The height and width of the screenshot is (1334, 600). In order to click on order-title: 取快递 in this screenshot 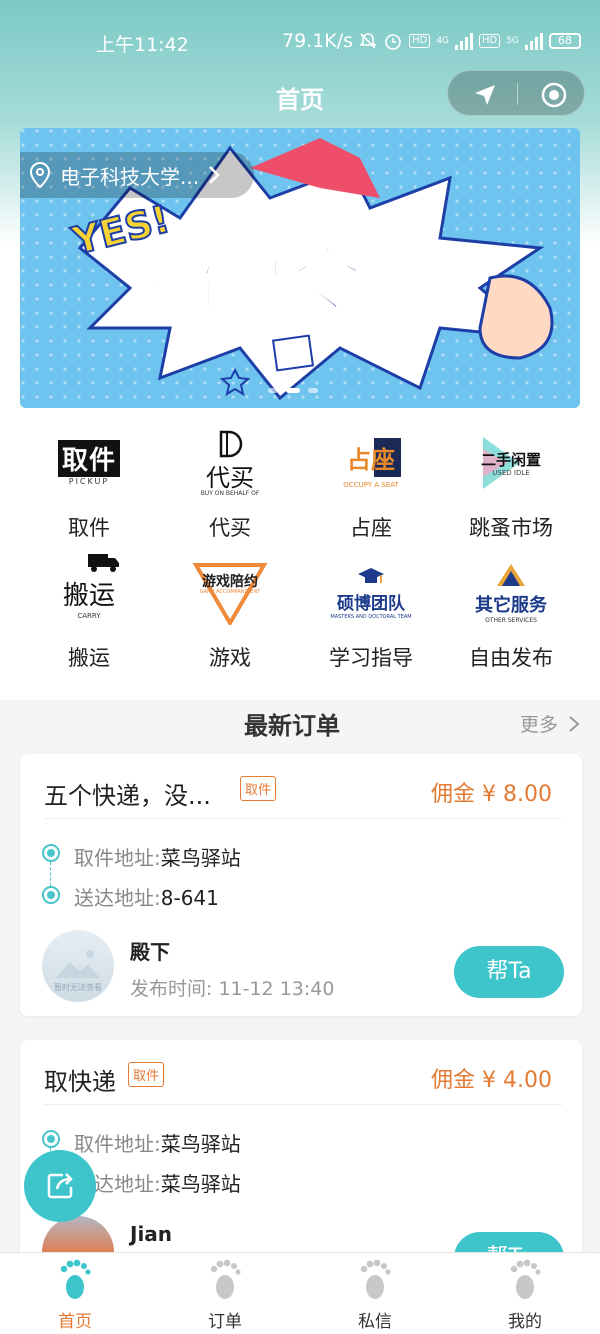, I will do `click(80, 1082)`.